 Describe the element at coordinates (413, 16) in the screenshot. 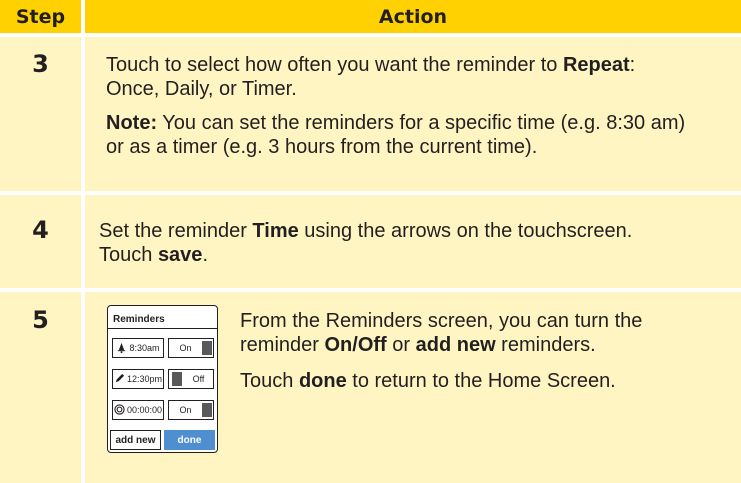

I see `header-action: Action` at that location.